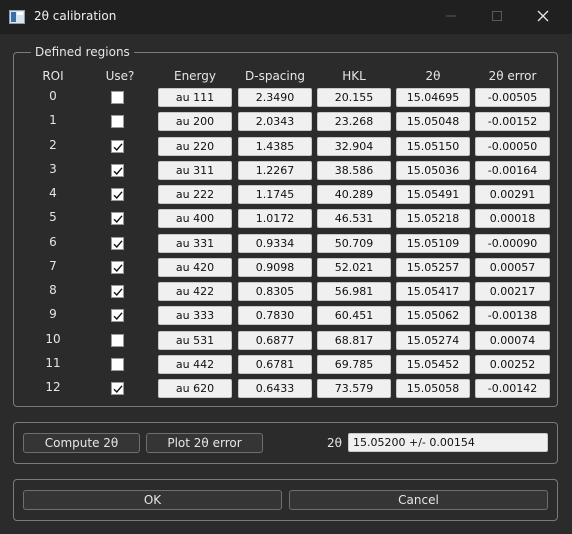  Describe the element at coordinates (512, 340) in the screenshot. I see `two-theta-error-field: 0.00074` at that location.